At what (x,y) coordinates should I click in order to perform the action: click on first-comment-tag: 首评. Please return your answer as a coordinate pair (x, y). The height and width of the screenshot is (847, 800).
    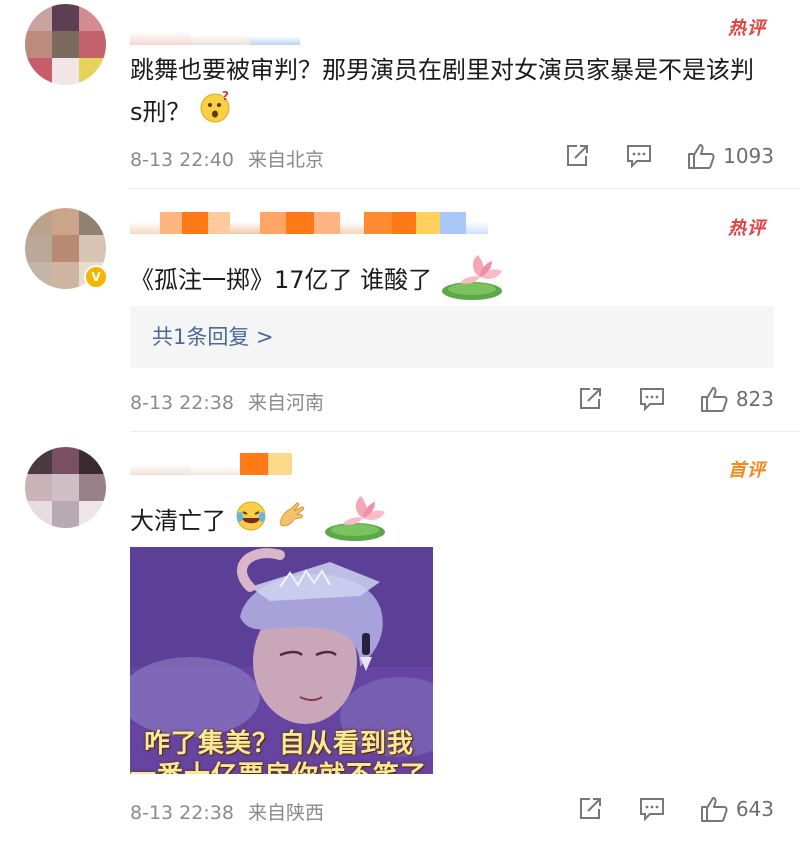
    Looking at the image, I should click on (747, 470).